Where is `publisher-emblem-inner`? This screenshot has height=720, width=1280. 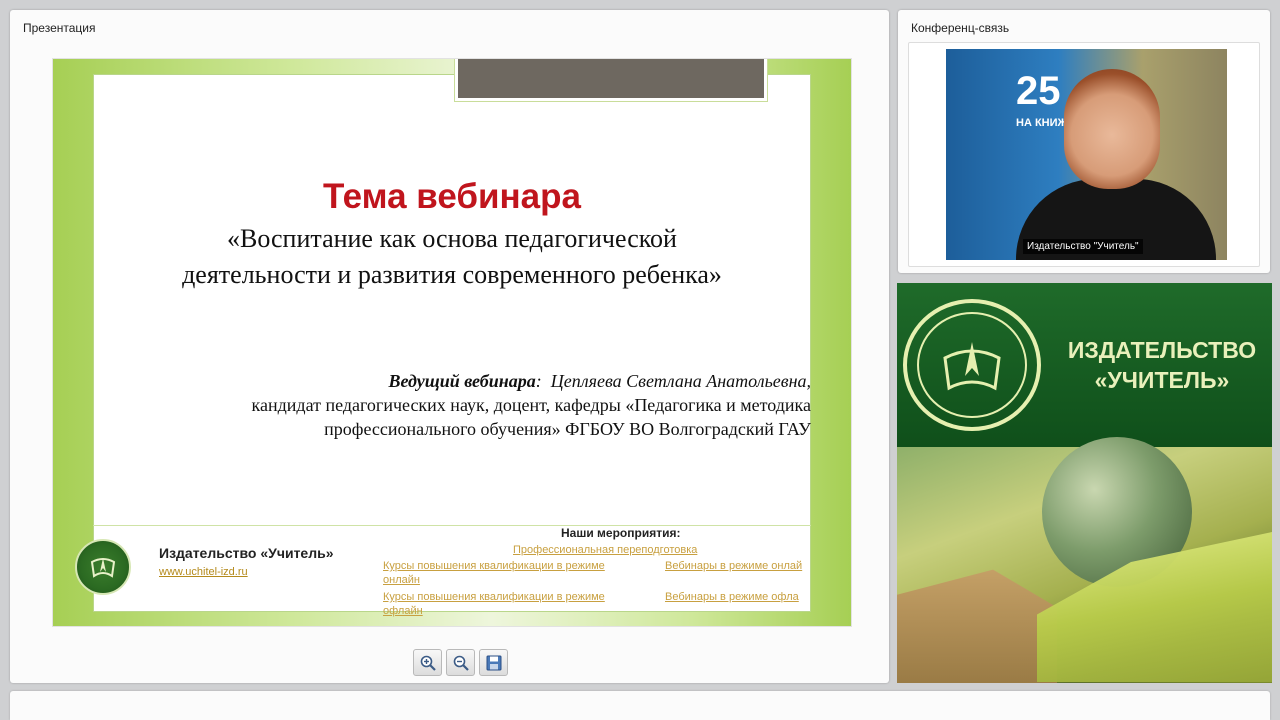 publisher-emblem-inner is located at coordinates (972, 365).